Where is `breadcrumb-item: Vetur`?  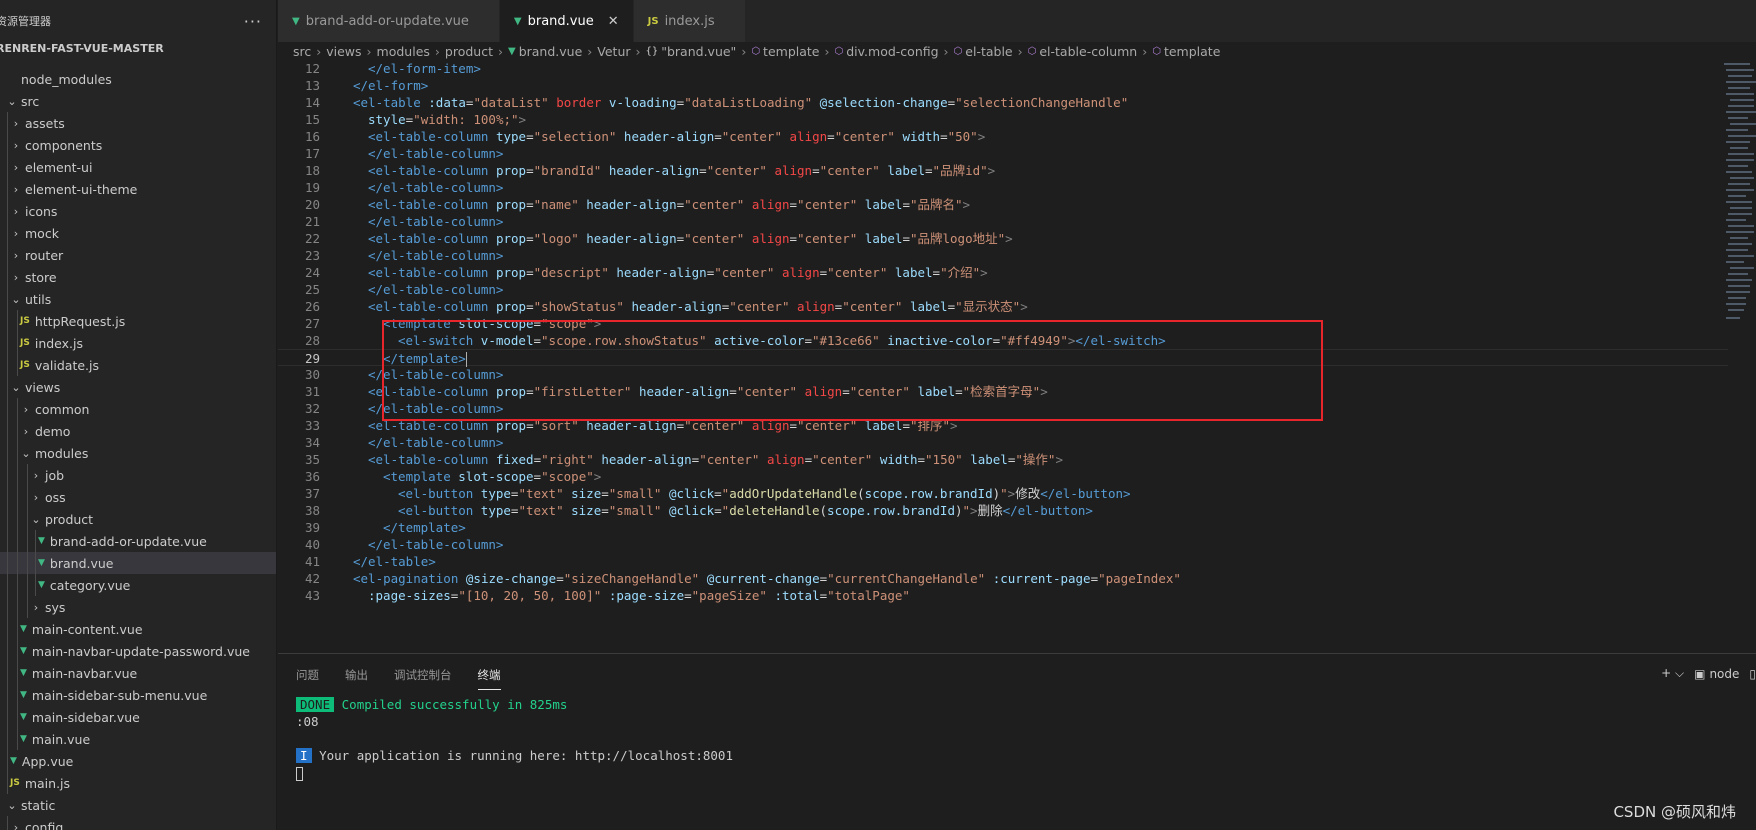
breadcrumb-item: Vetur is located at coordinates (613, 51).